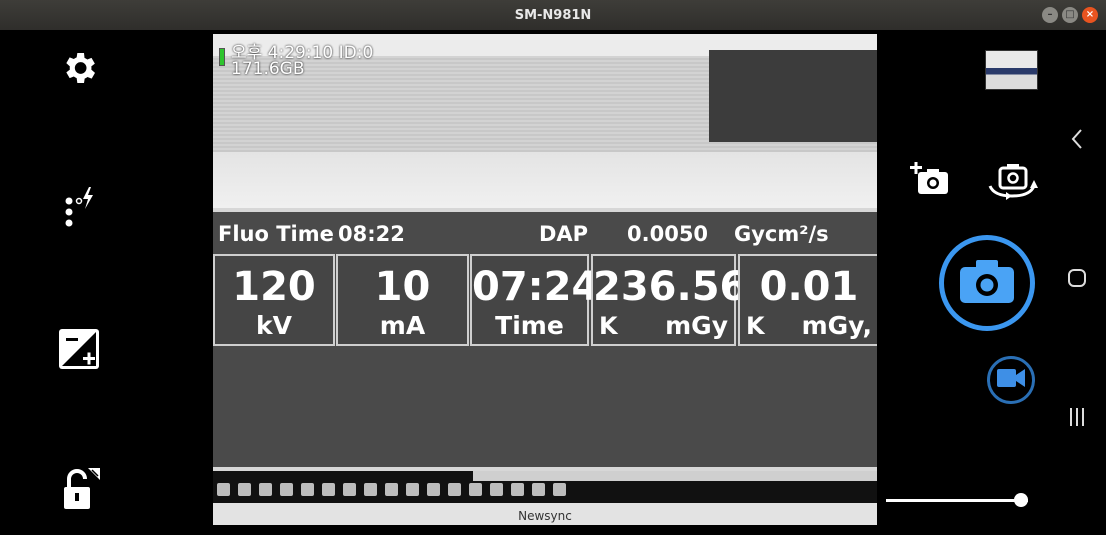 The image size is (1106, 535). What do you see at coordinates (276, 234) in the screenshot?
I see `fluo-time-label: Fluo Time` at bounding box center [276, 234].